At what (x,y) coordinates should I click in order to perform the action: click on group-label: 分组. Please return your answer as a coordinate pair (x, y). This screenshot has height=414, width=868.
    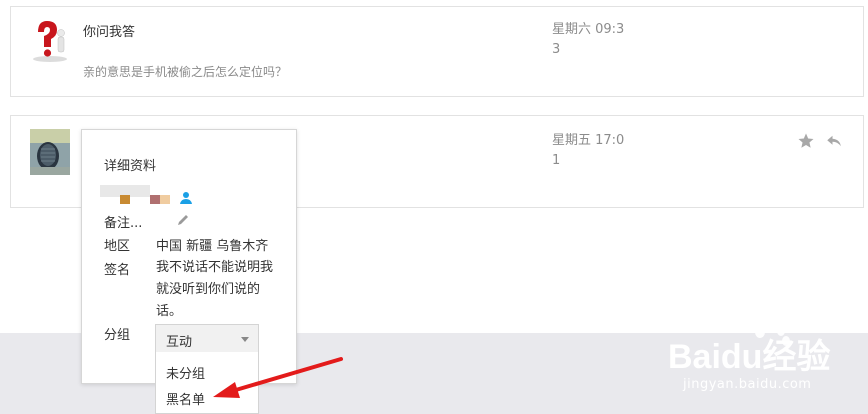
    Looking at the image, I should click on (117, 335).